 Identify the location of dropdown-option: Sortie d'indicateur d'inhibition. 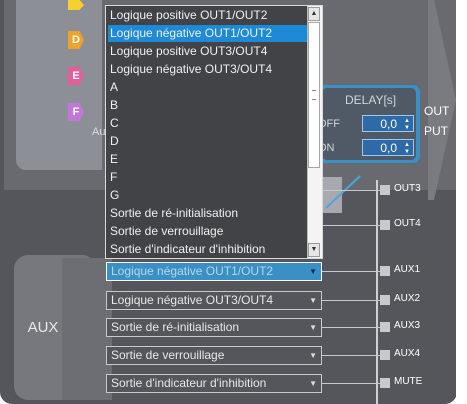
(209, 249).